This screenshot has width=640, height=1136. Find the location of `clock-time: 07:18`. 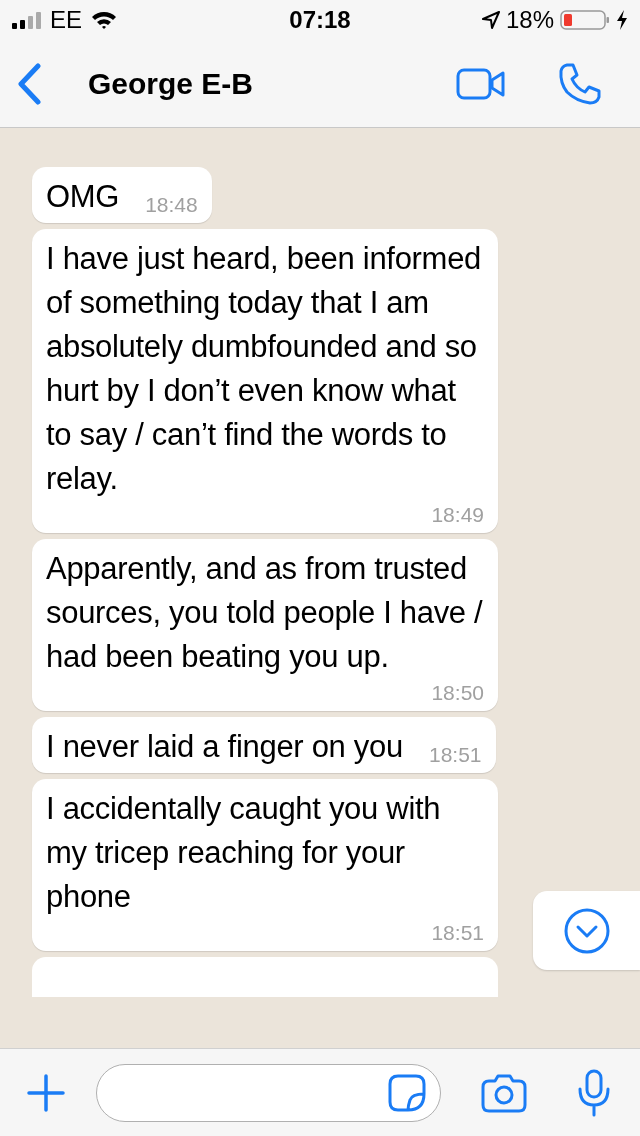

clock-time: 07:18 is located at coordinates (320, 19).